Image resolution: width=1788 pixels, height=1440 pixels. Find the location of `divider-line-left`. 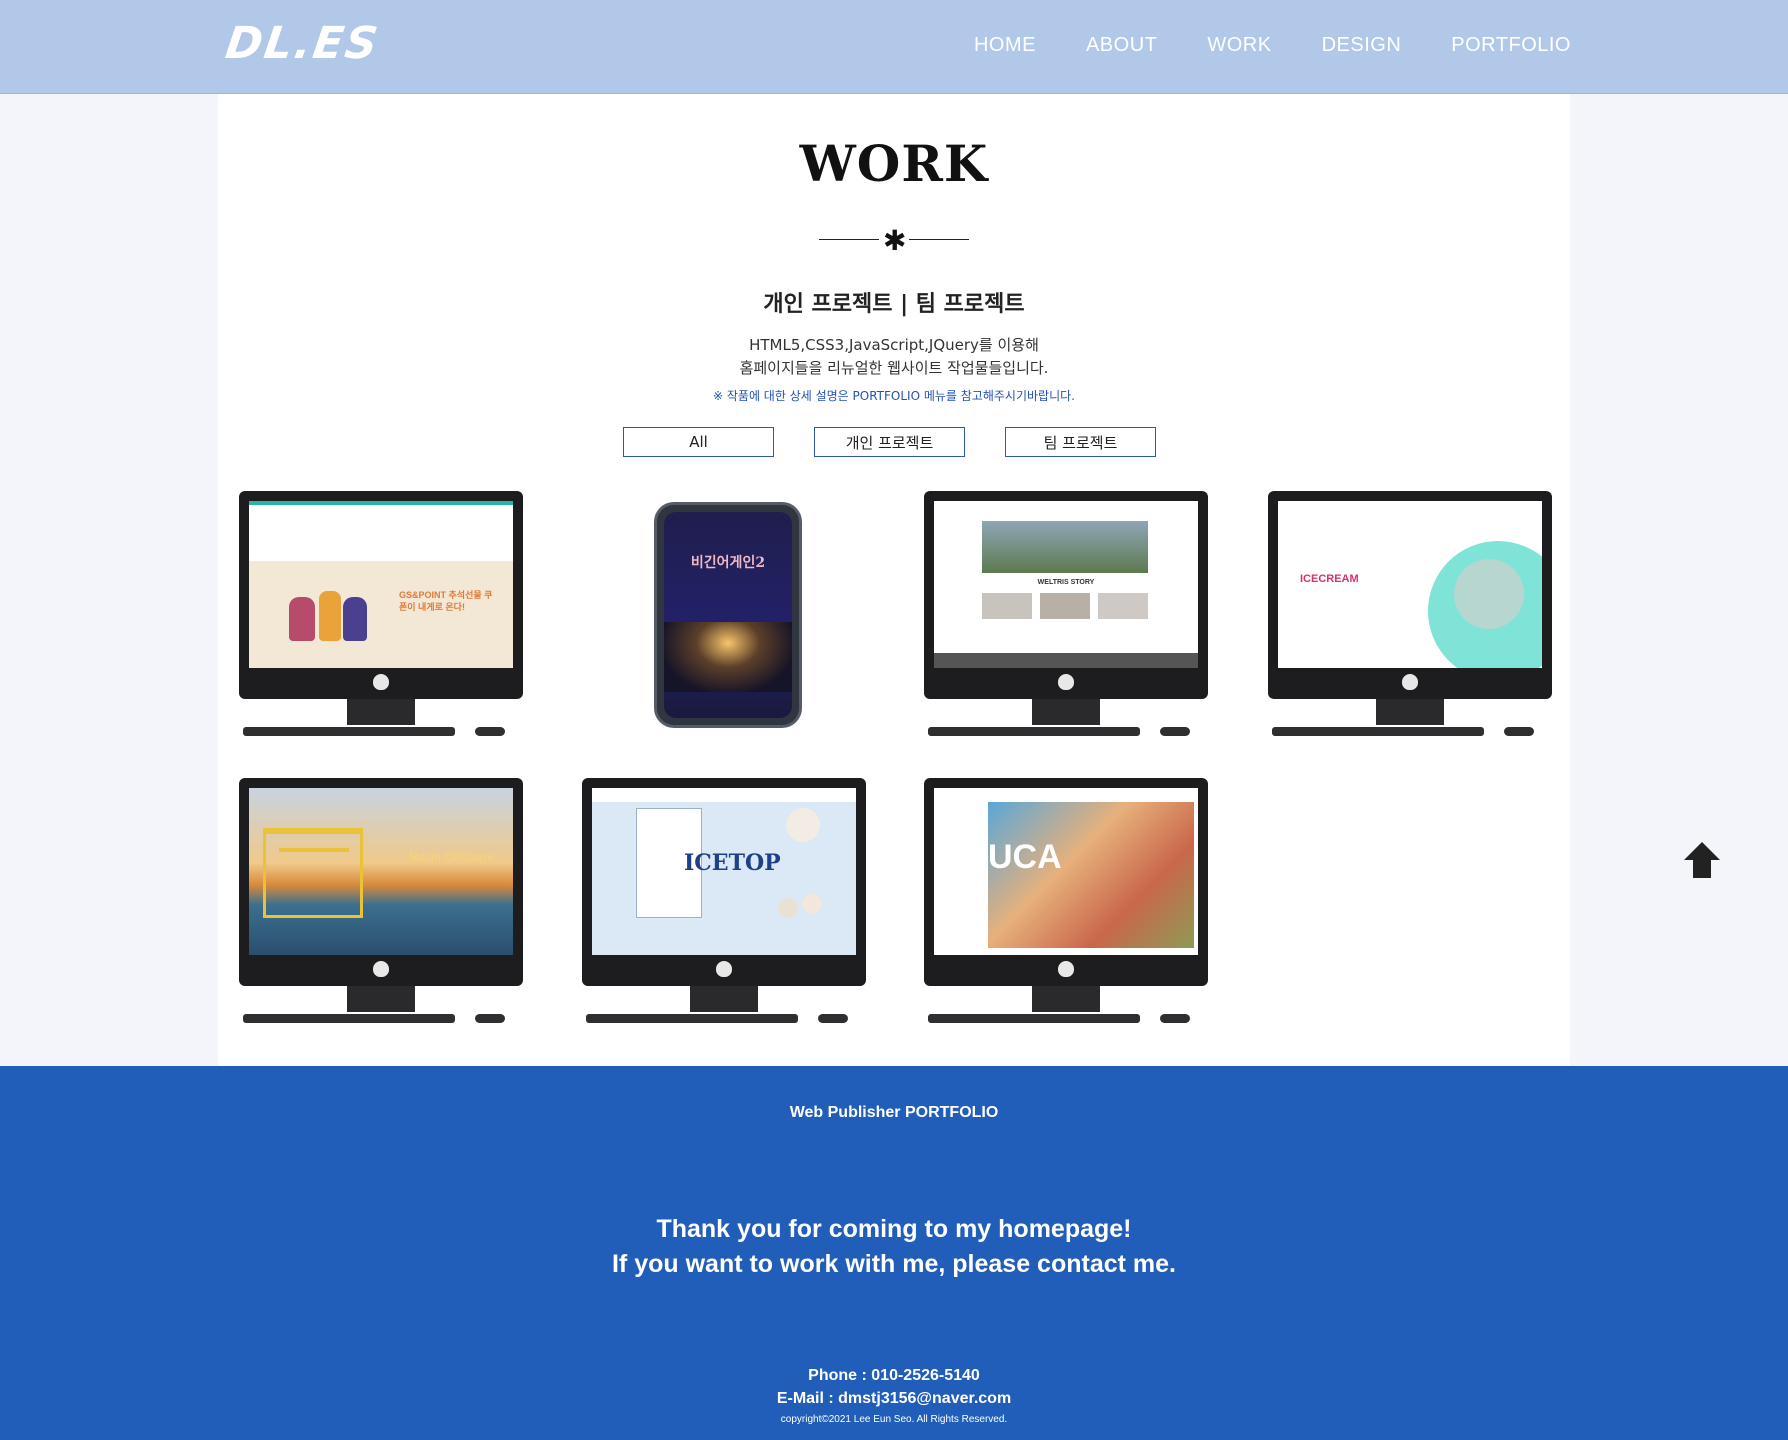

divider-line-left is located at coordinates (849, 239).